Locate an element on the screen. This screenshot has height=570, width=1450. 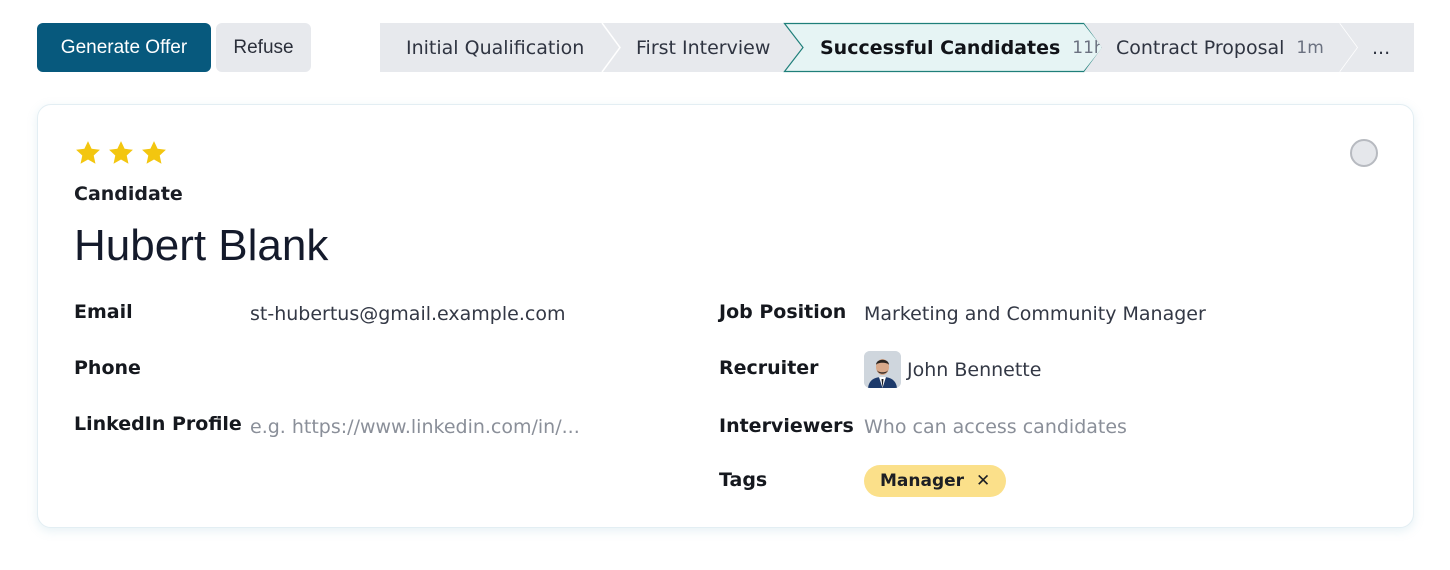
phone-label: Phone is located at coordinates (107, 368).